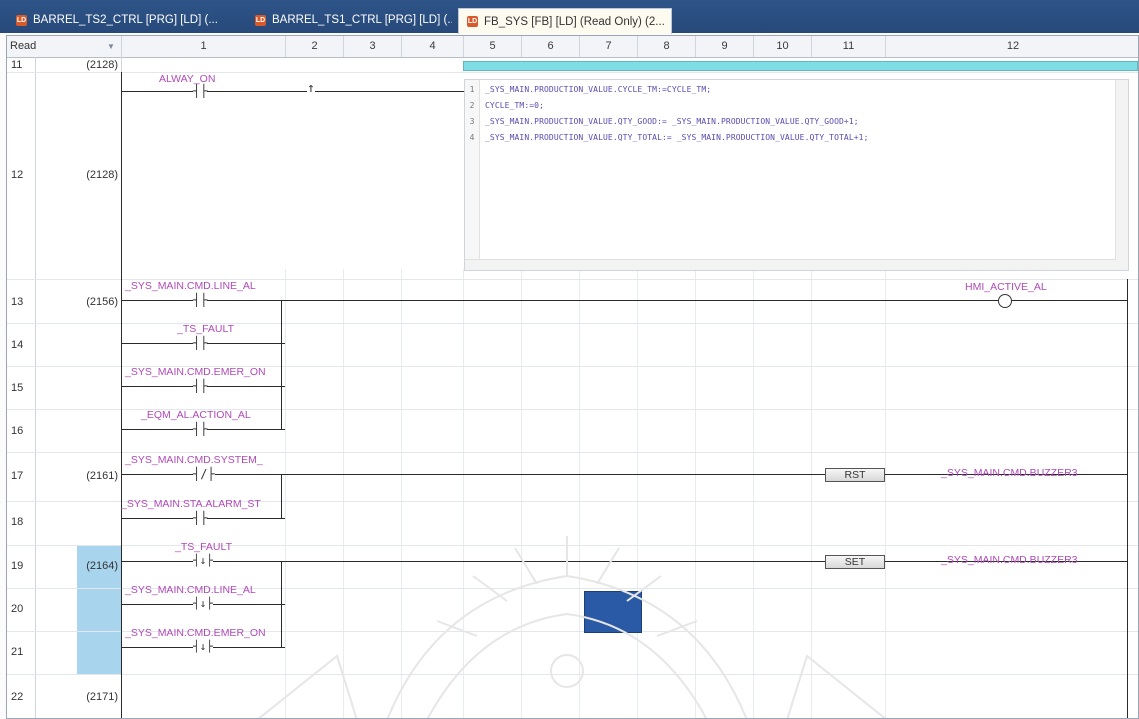  I want to click on st-code-line: 2 CYCLE_TM:=0;, so click(506, 105).